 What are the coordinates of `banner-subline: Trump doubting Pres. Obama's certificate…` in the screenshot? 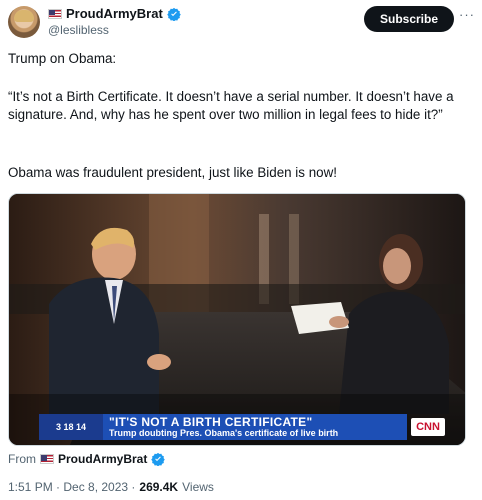 It's located at (224, 433).